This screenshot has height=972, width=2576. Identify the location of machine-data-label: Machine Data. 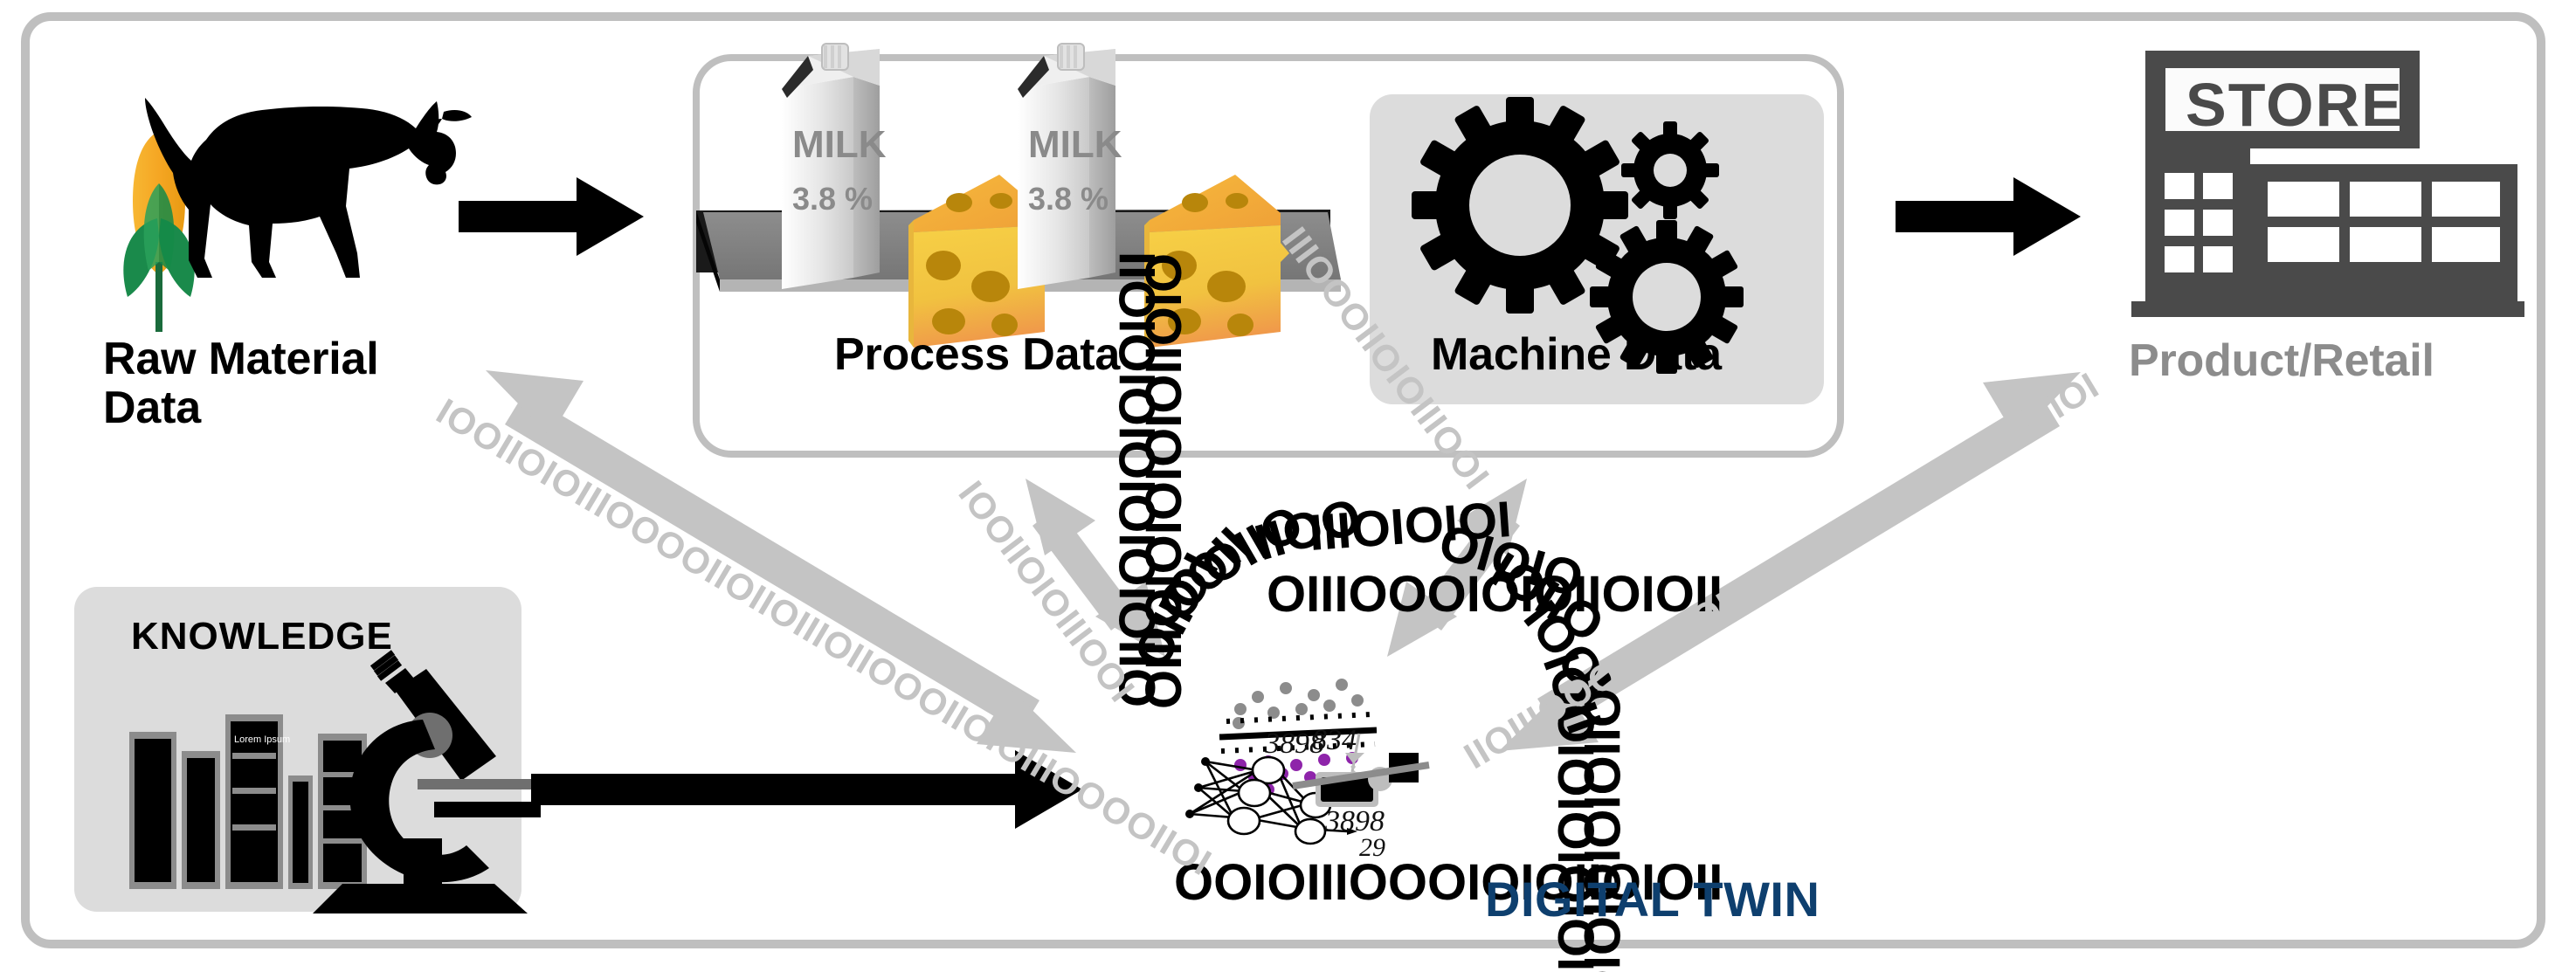
(1576, 354).